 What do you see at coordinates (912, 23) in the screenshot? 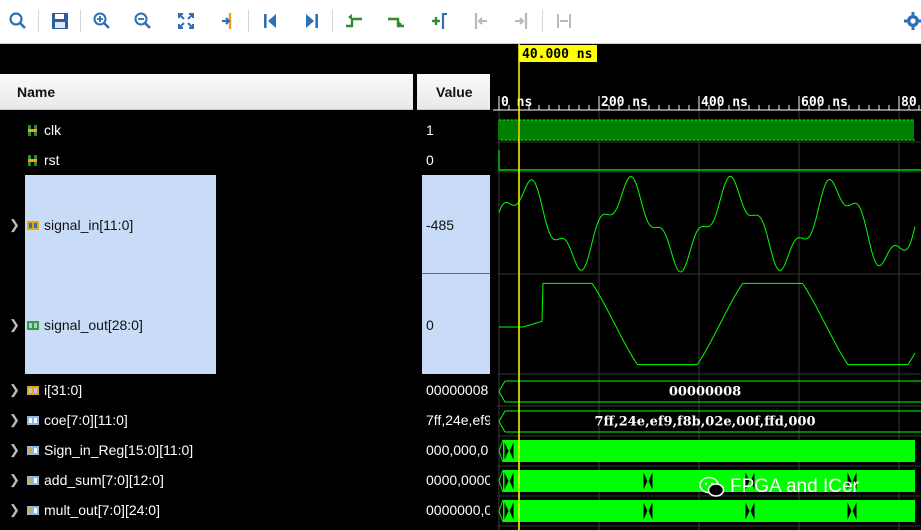
I see `gear-icon` at bounding box center [912, 23].